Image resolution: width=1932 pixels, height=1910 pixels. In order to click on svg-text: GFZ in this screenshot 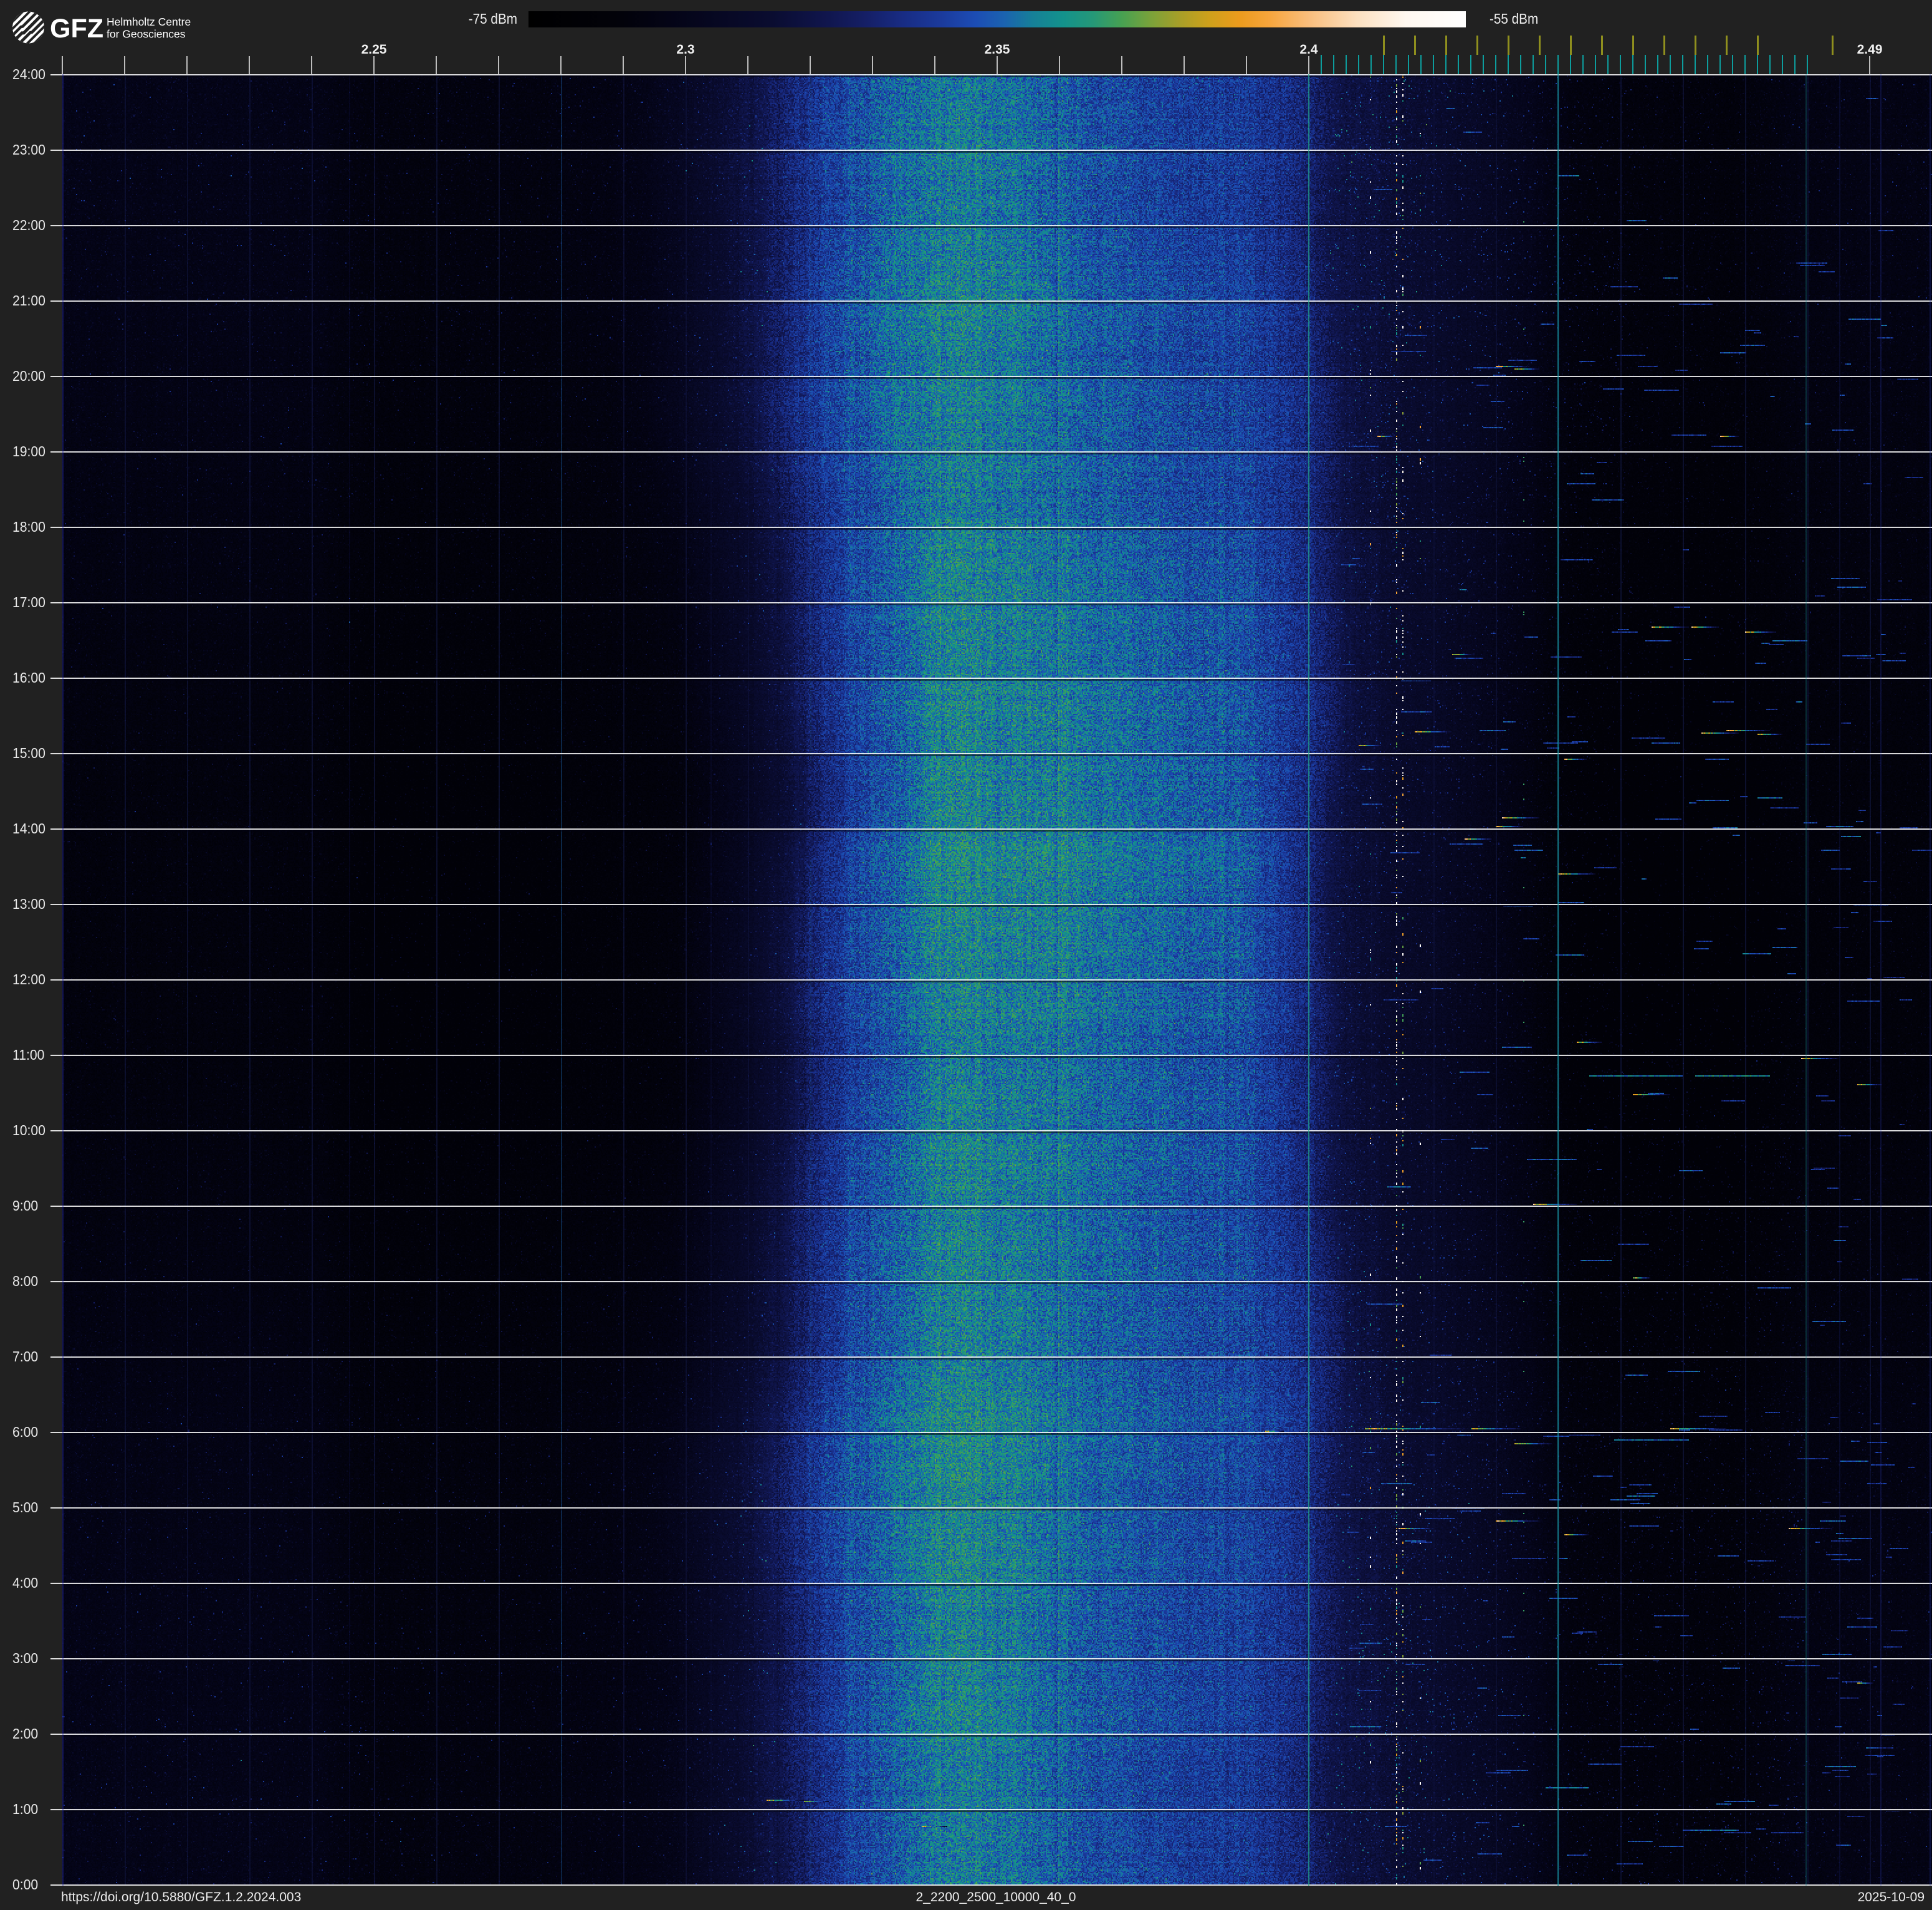, I will do `click(76, 29)`.